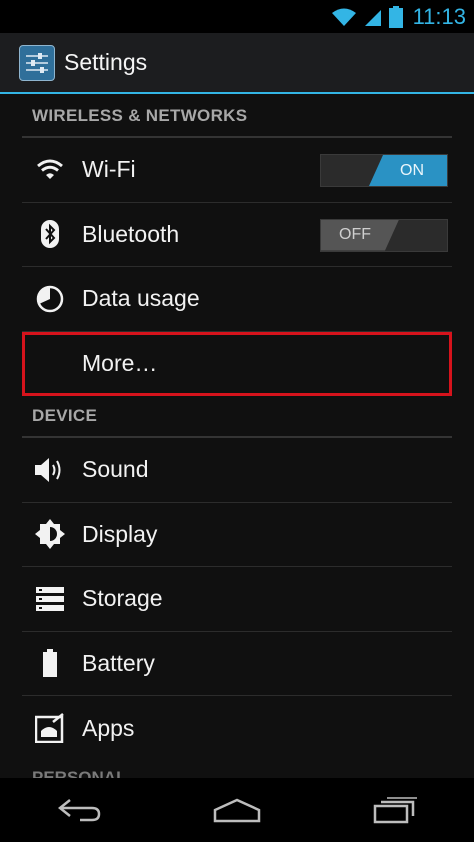  I want to click on settings-item-label: Data usage, so click(141, 298).